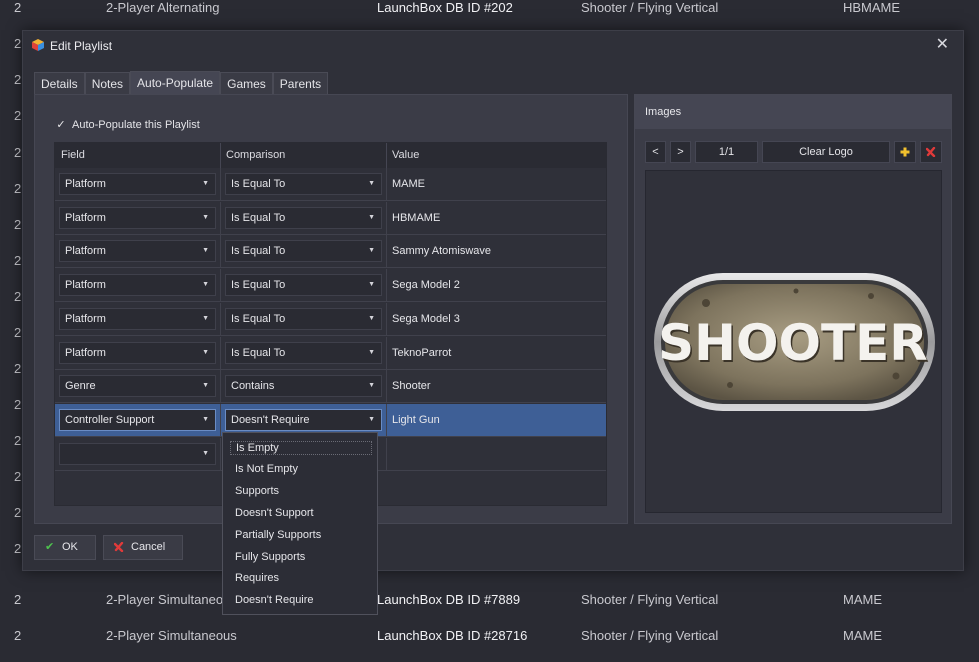 This screenshot has height=662, width=979. Describe the element at coordinates (50, 547) in the screenshot. I see `checkmark-icon: ✔` at that location.